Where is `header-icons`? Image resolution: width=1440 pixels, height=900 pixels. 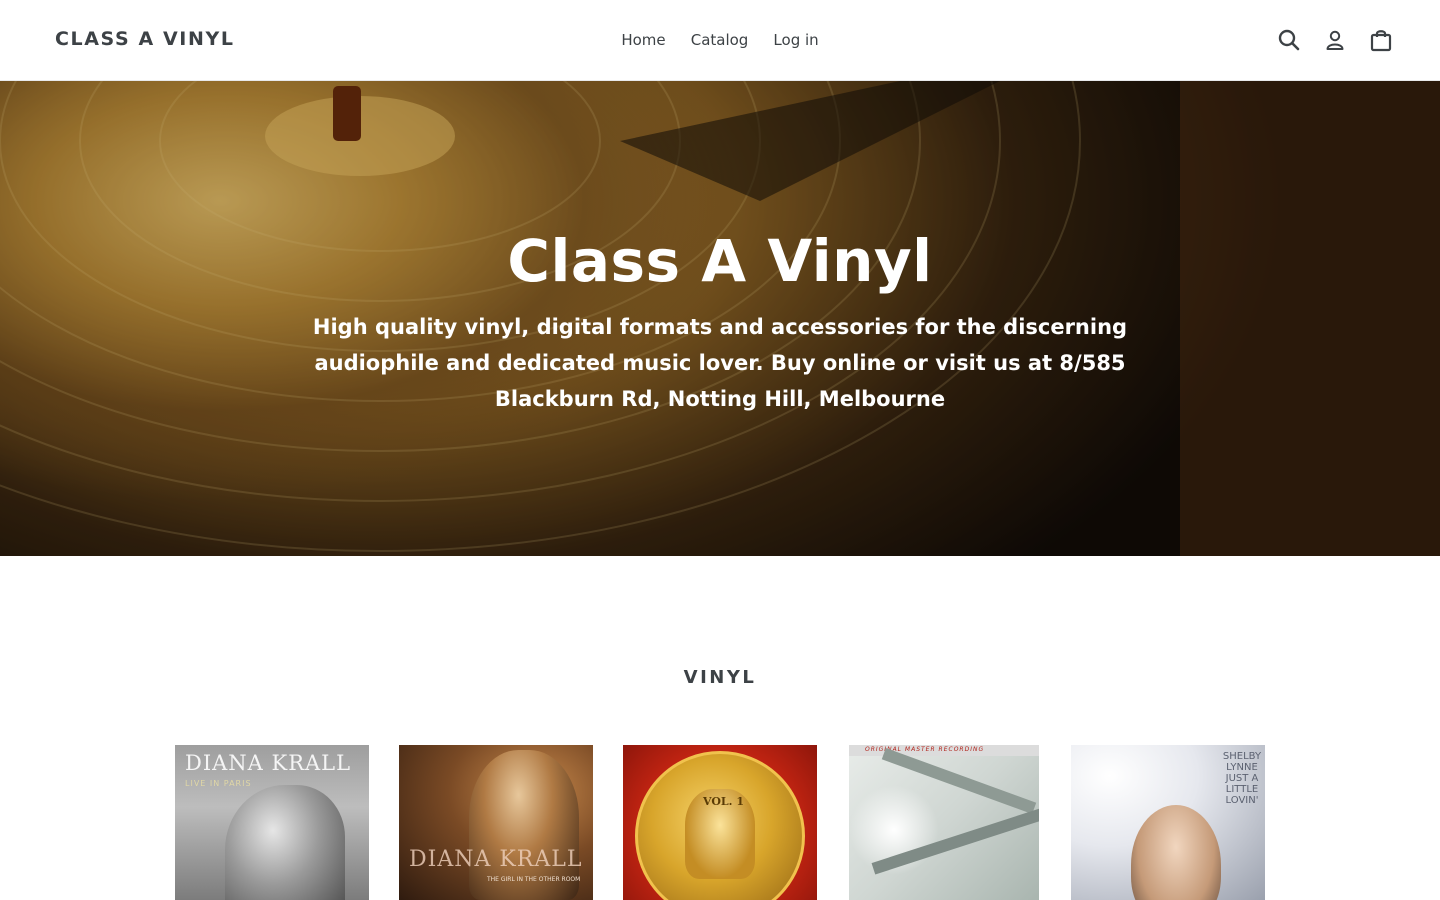 header-icons is located at coordinates (1325, 40).